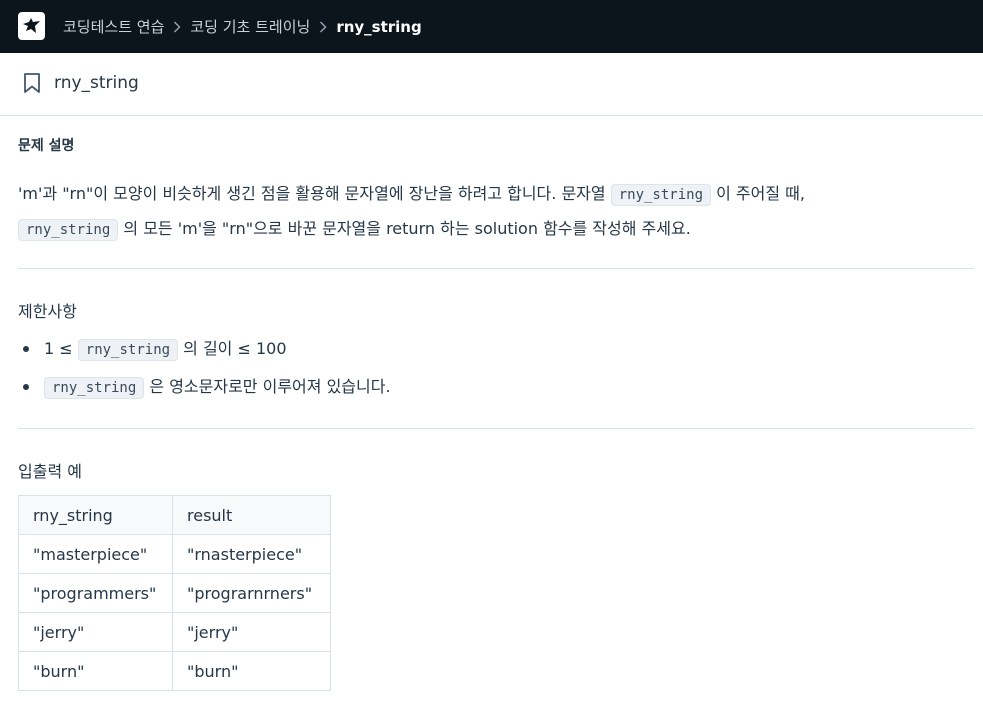 This screenshot has height=707, width=983. I want to click on breadcrumb: 코딩테스트 연습 코딩 기초 트레이닝 rny_string, so click(242, 26).